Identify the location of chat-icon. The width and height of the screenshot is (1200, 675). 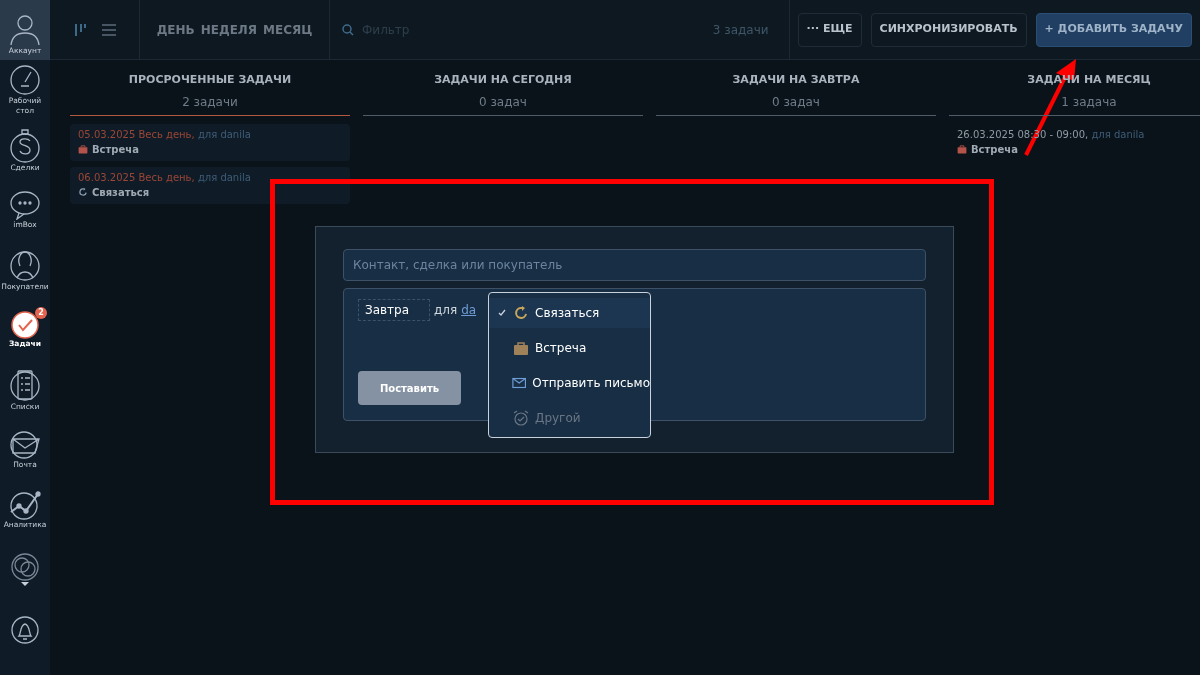
(25, 205).